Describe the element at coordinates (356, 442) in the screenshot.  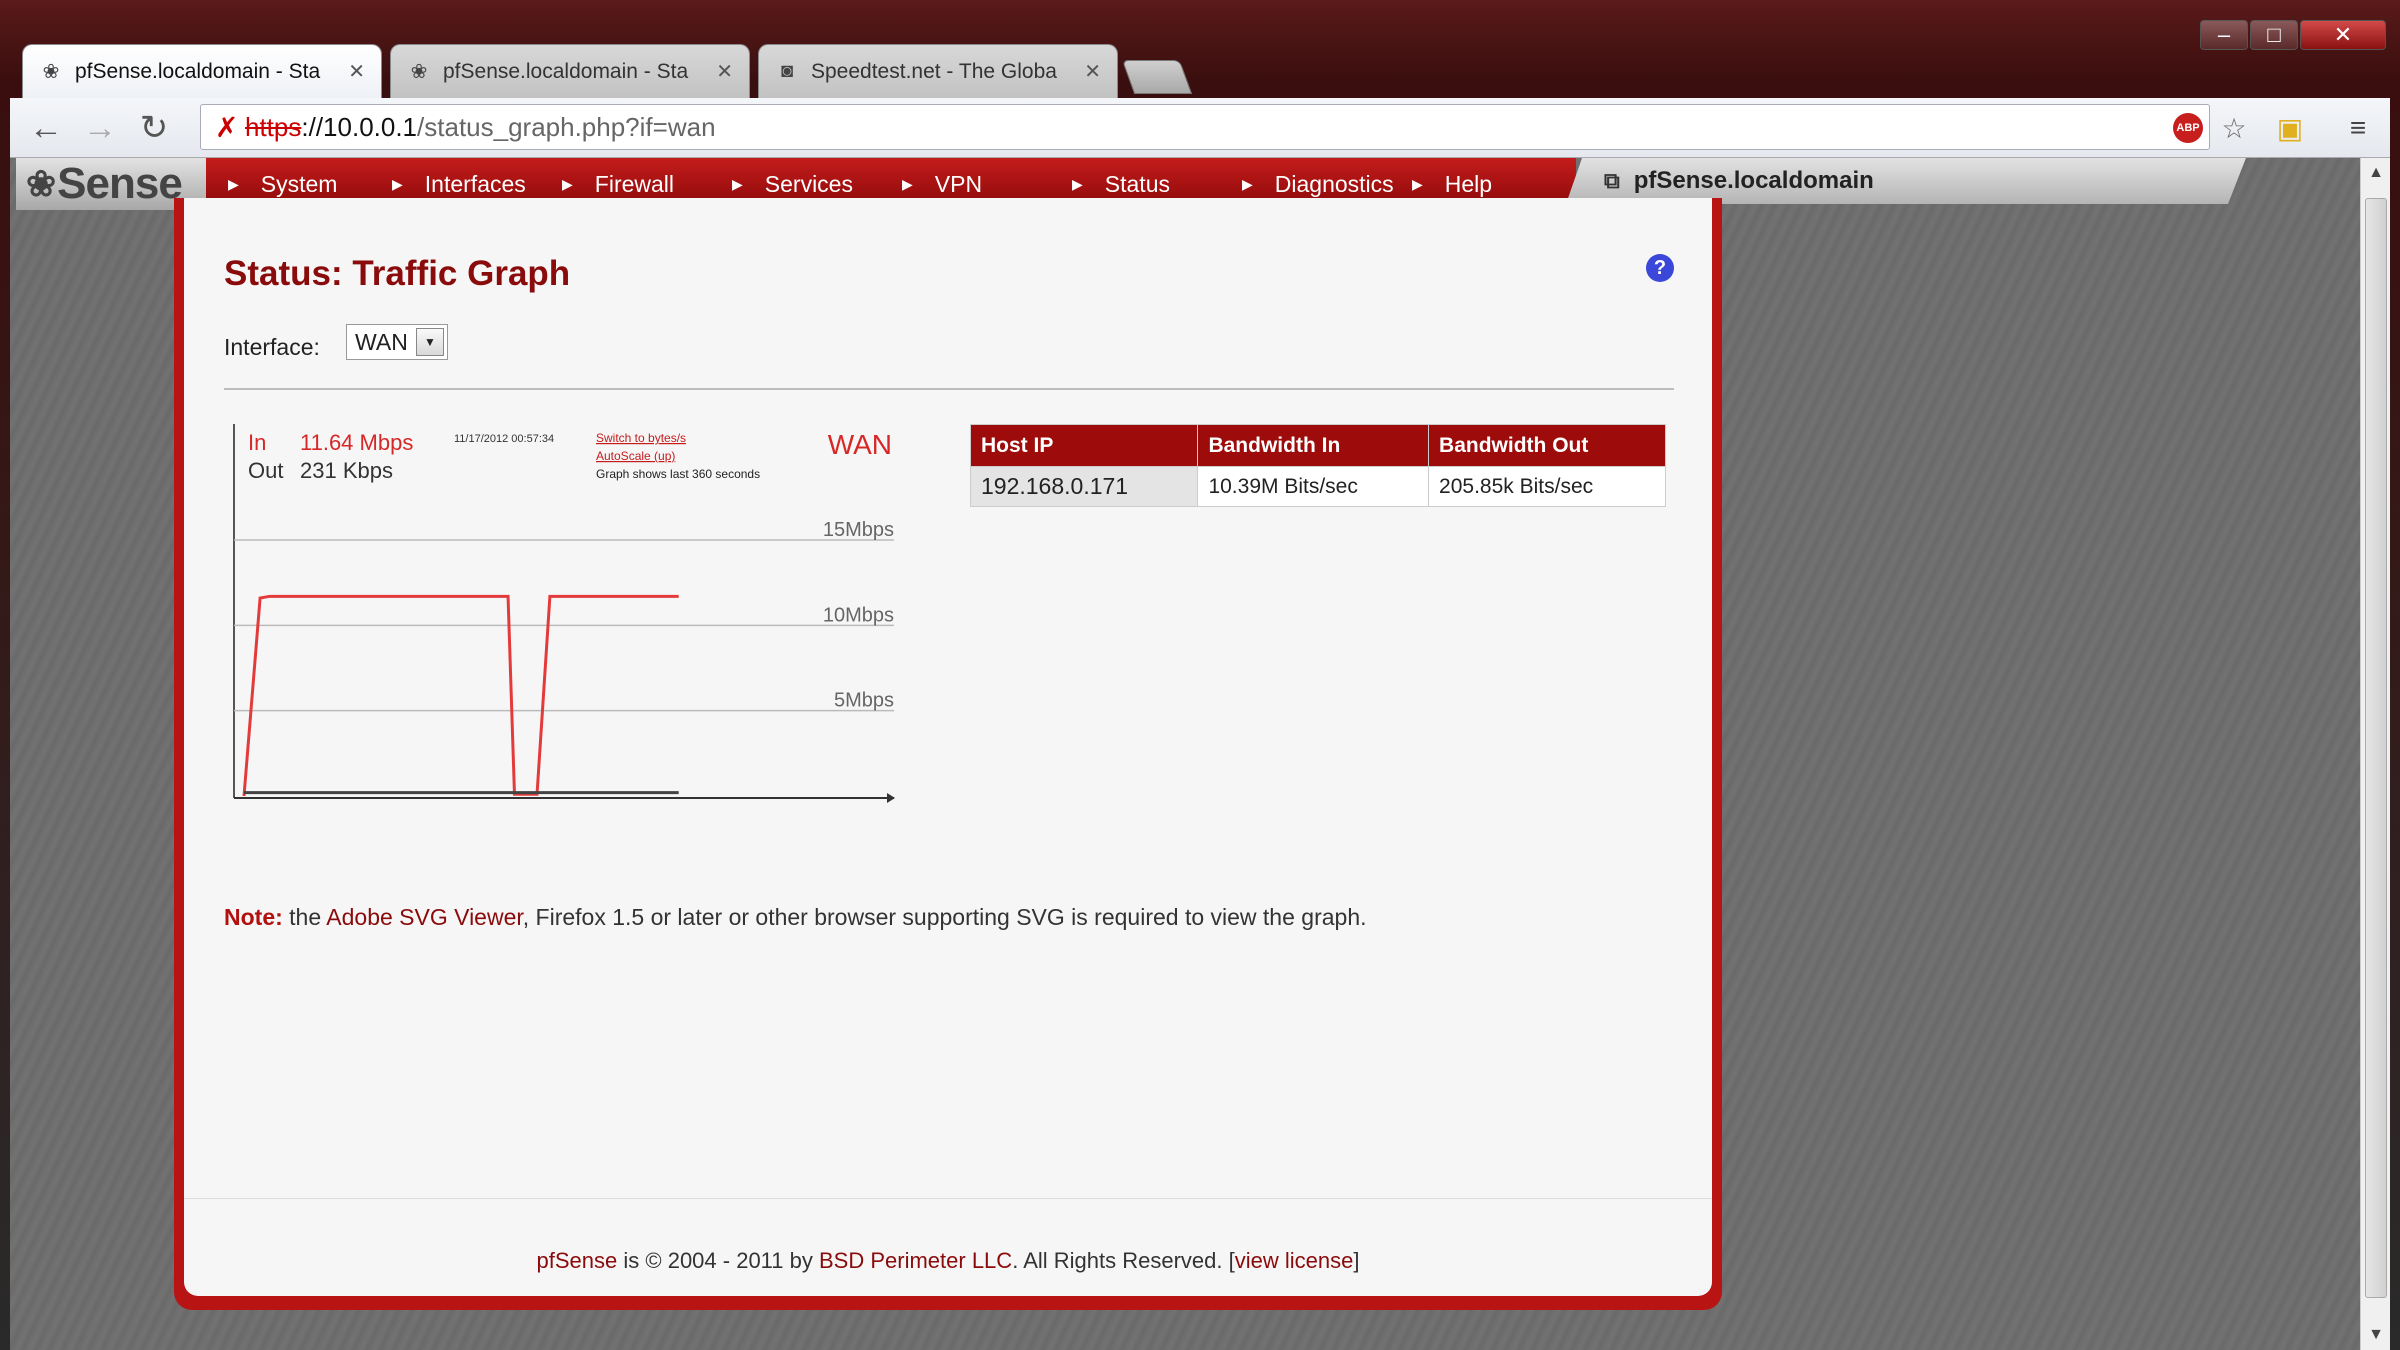
I see `in-value: 11.64 Mbps` at that location.